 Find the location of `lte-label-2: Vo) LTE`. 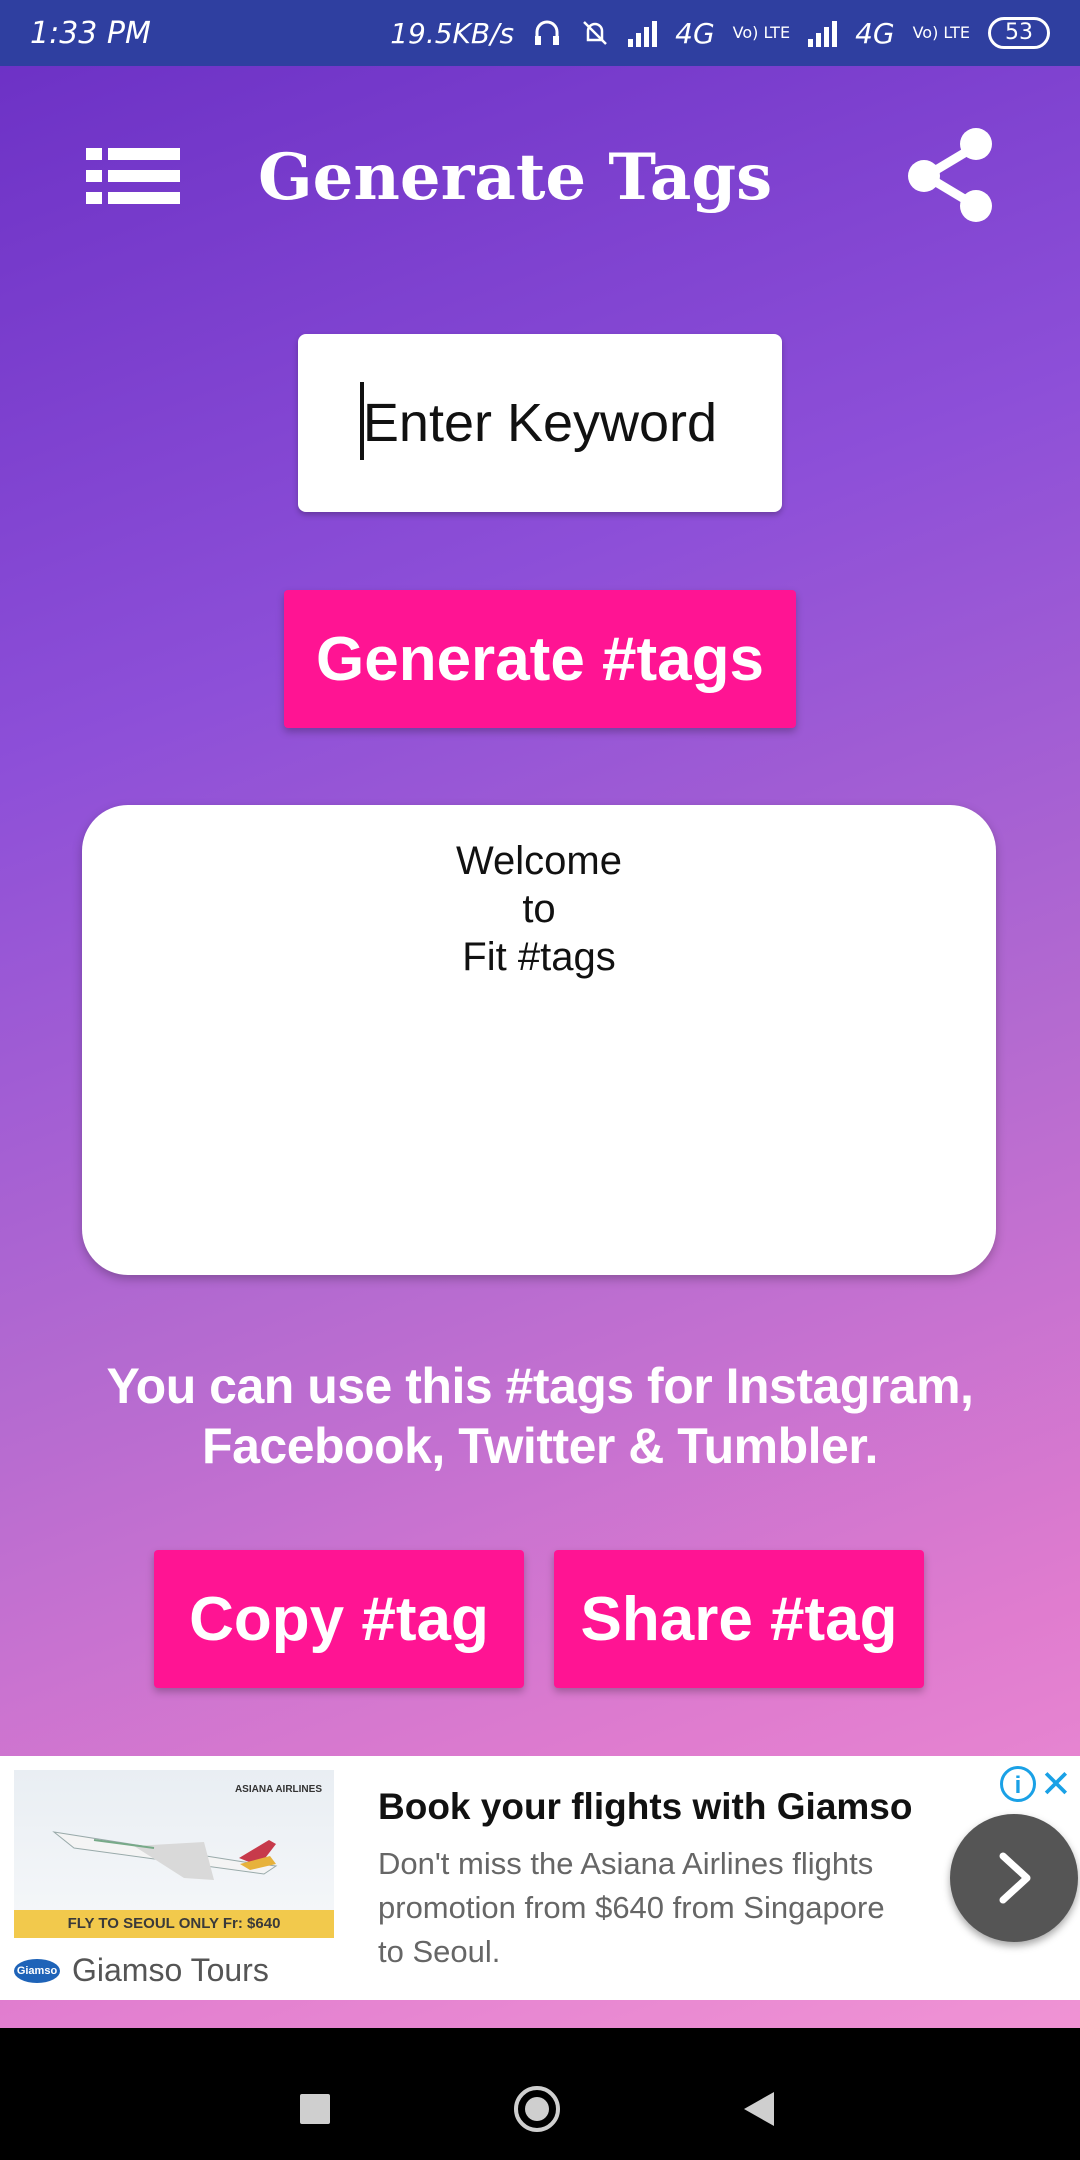

lte-label-2: Vo) LTE is located at coordinates (941, 32).